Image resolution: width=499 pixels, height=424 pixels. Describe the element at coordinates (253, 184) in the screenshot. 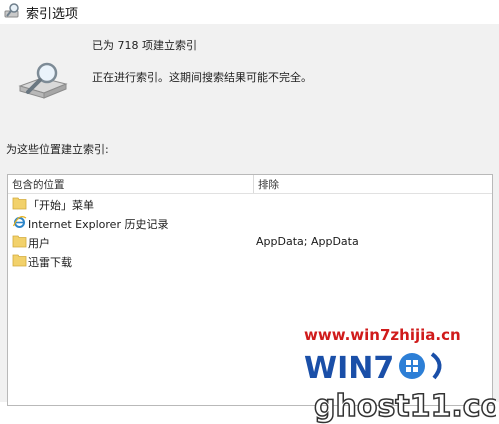

I see `column-divider` at that location.